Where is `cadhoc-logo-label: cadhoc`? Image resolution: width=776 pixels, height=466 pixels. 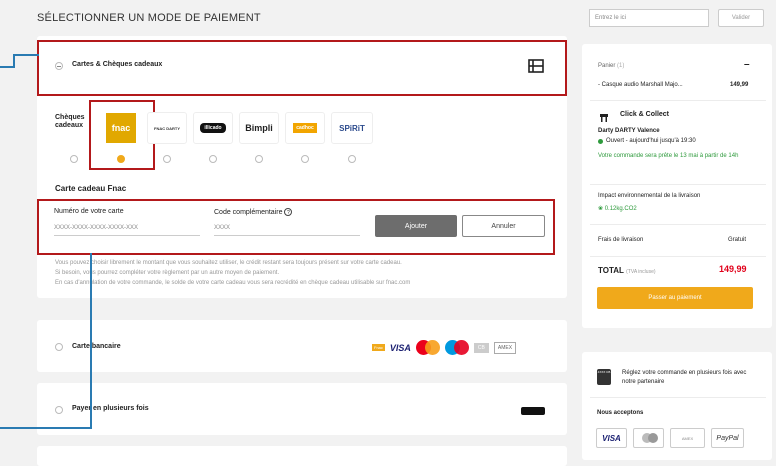 cadhoc-logo-label: cadhoc is located at coordinates (305, 128).